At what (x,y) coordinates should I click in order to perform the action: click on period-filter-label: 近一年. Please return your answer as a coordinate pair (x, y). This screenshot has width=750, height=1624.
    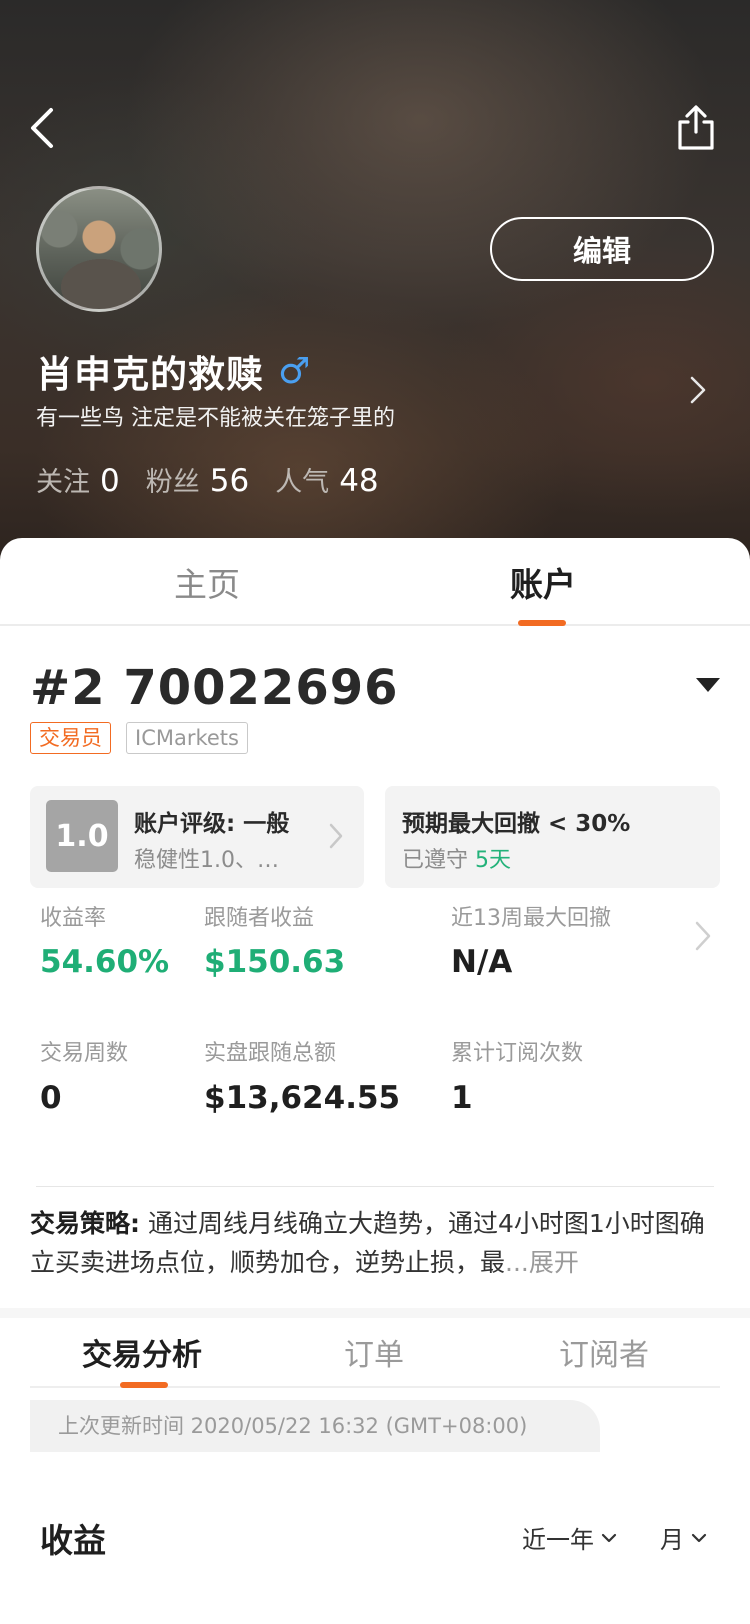
    Looking at the image, I should click on (558, 1540).